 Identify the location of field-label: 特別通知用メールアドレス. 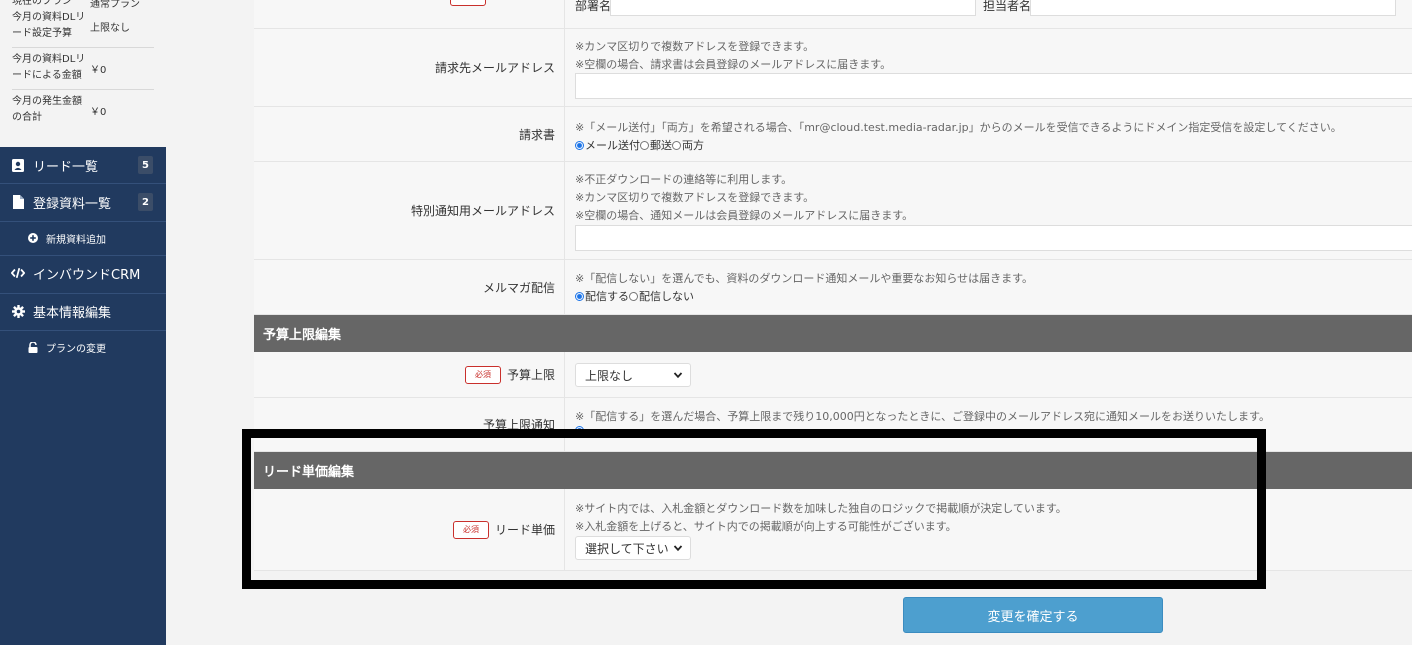
(409, 210).